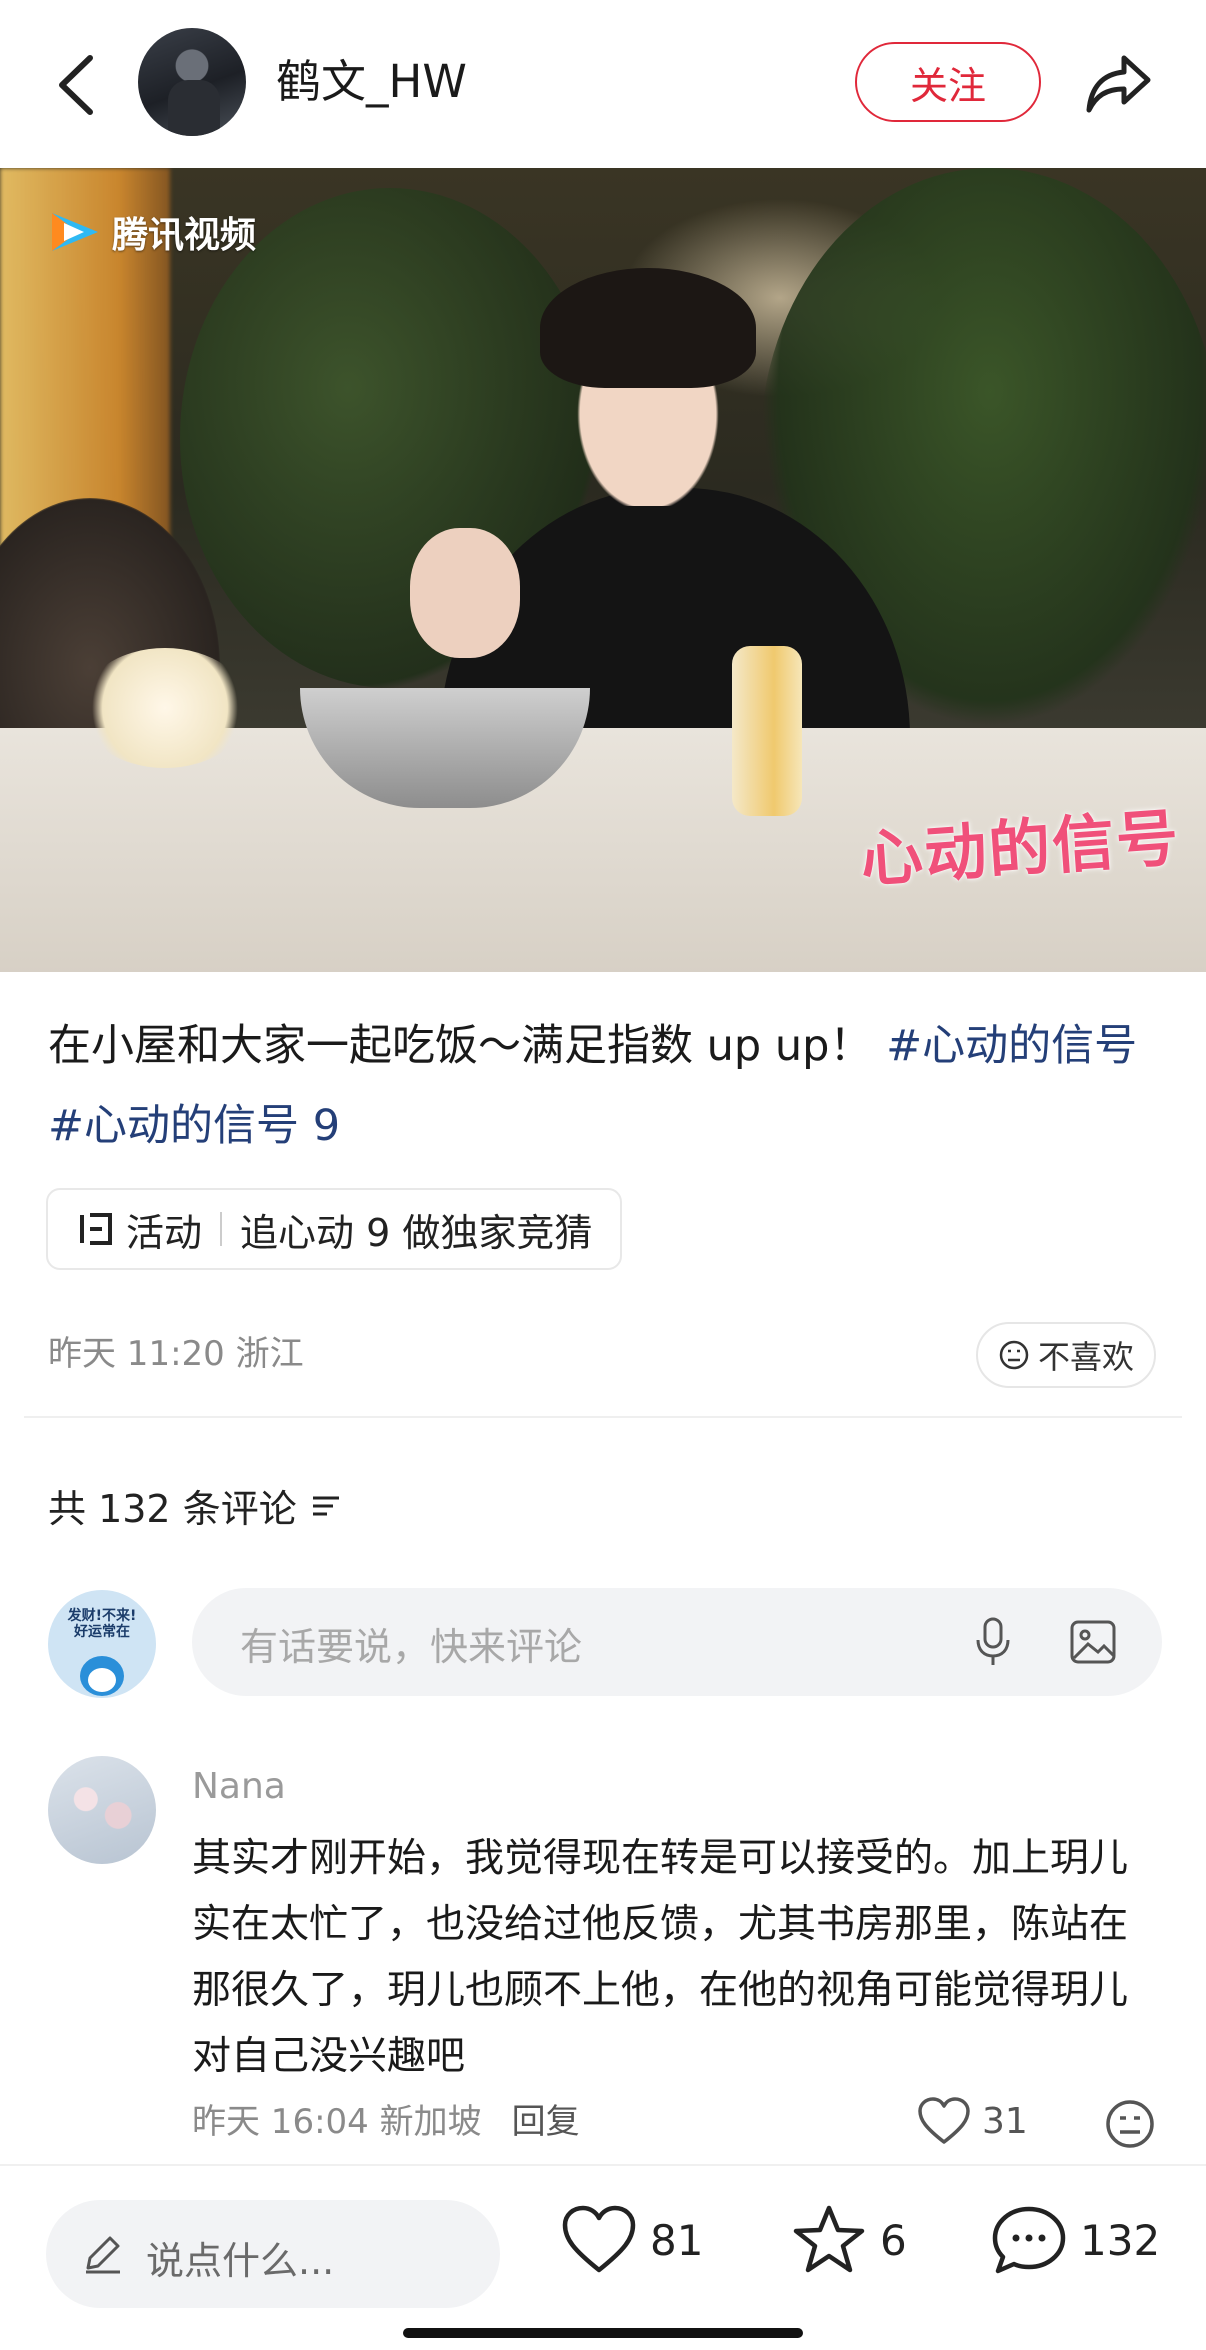  What do you see at coordinates (102, 1624) in the screenshot?
I see `avatar-text: 发财!不来! 好运常在` at bounding box center [102, 1624].